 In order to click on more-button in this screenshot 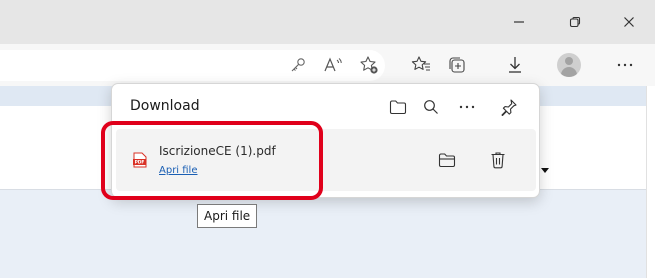, I will do `click(625, 65)`.